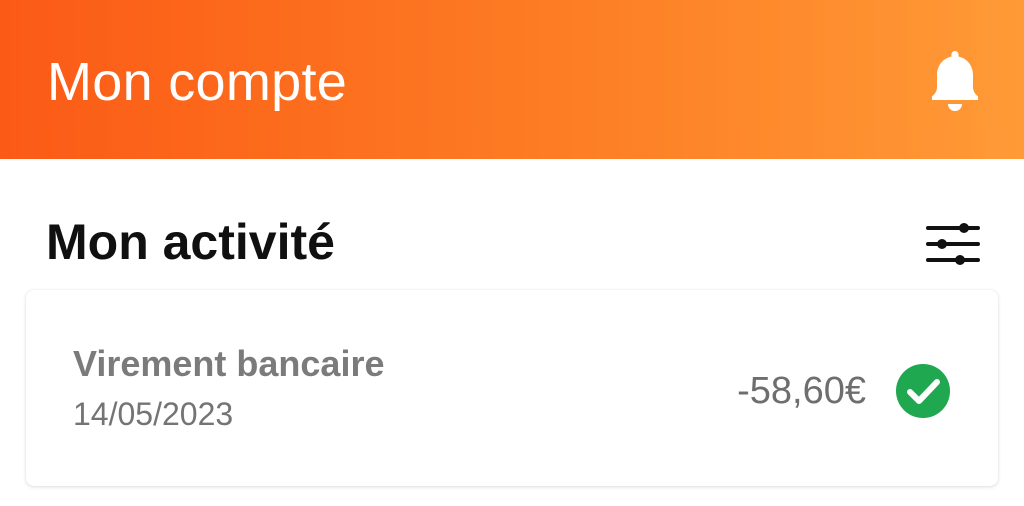 The image size is (1024, 506). Describe the element at coordinates (953, 244) in the screenshot. I see `sliders-icon` at that location.